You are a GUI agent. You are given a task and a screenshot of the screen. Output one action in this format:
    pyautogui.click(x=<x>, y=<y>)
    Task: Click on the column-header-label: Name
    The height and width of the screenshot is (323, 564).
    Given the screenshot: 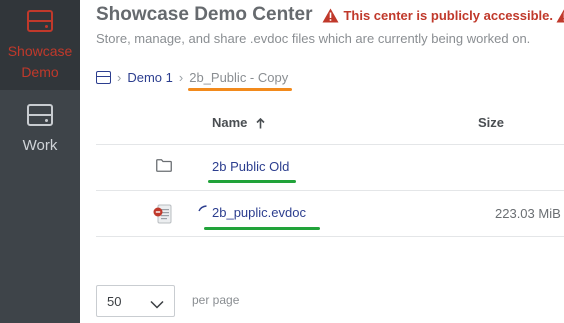 What is the action you would take?
    pyautogui.click(x=230, y=122)
    